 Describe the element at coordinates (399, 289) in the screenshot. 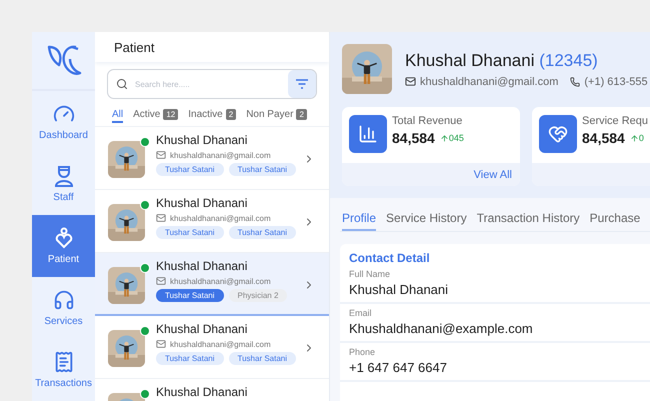

I see `field-value: Khushal Dhanani` at that location.